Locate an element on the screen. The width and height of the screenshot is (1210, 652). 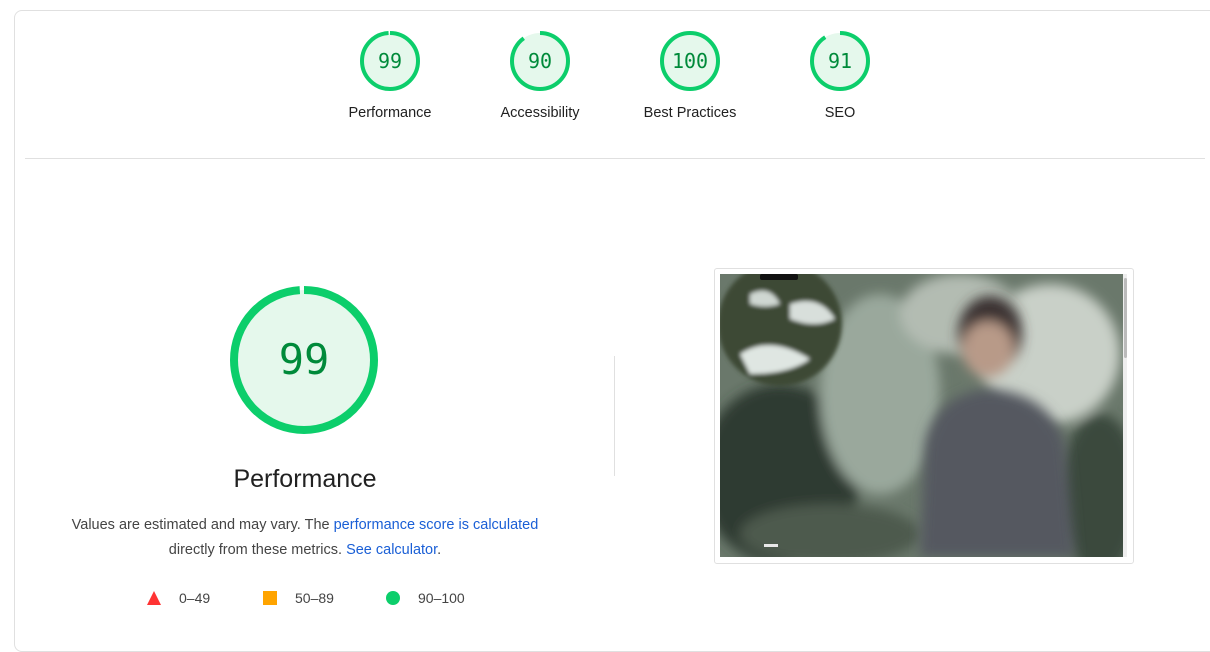
final-screenshot-image is located at coordinates (922, 415).